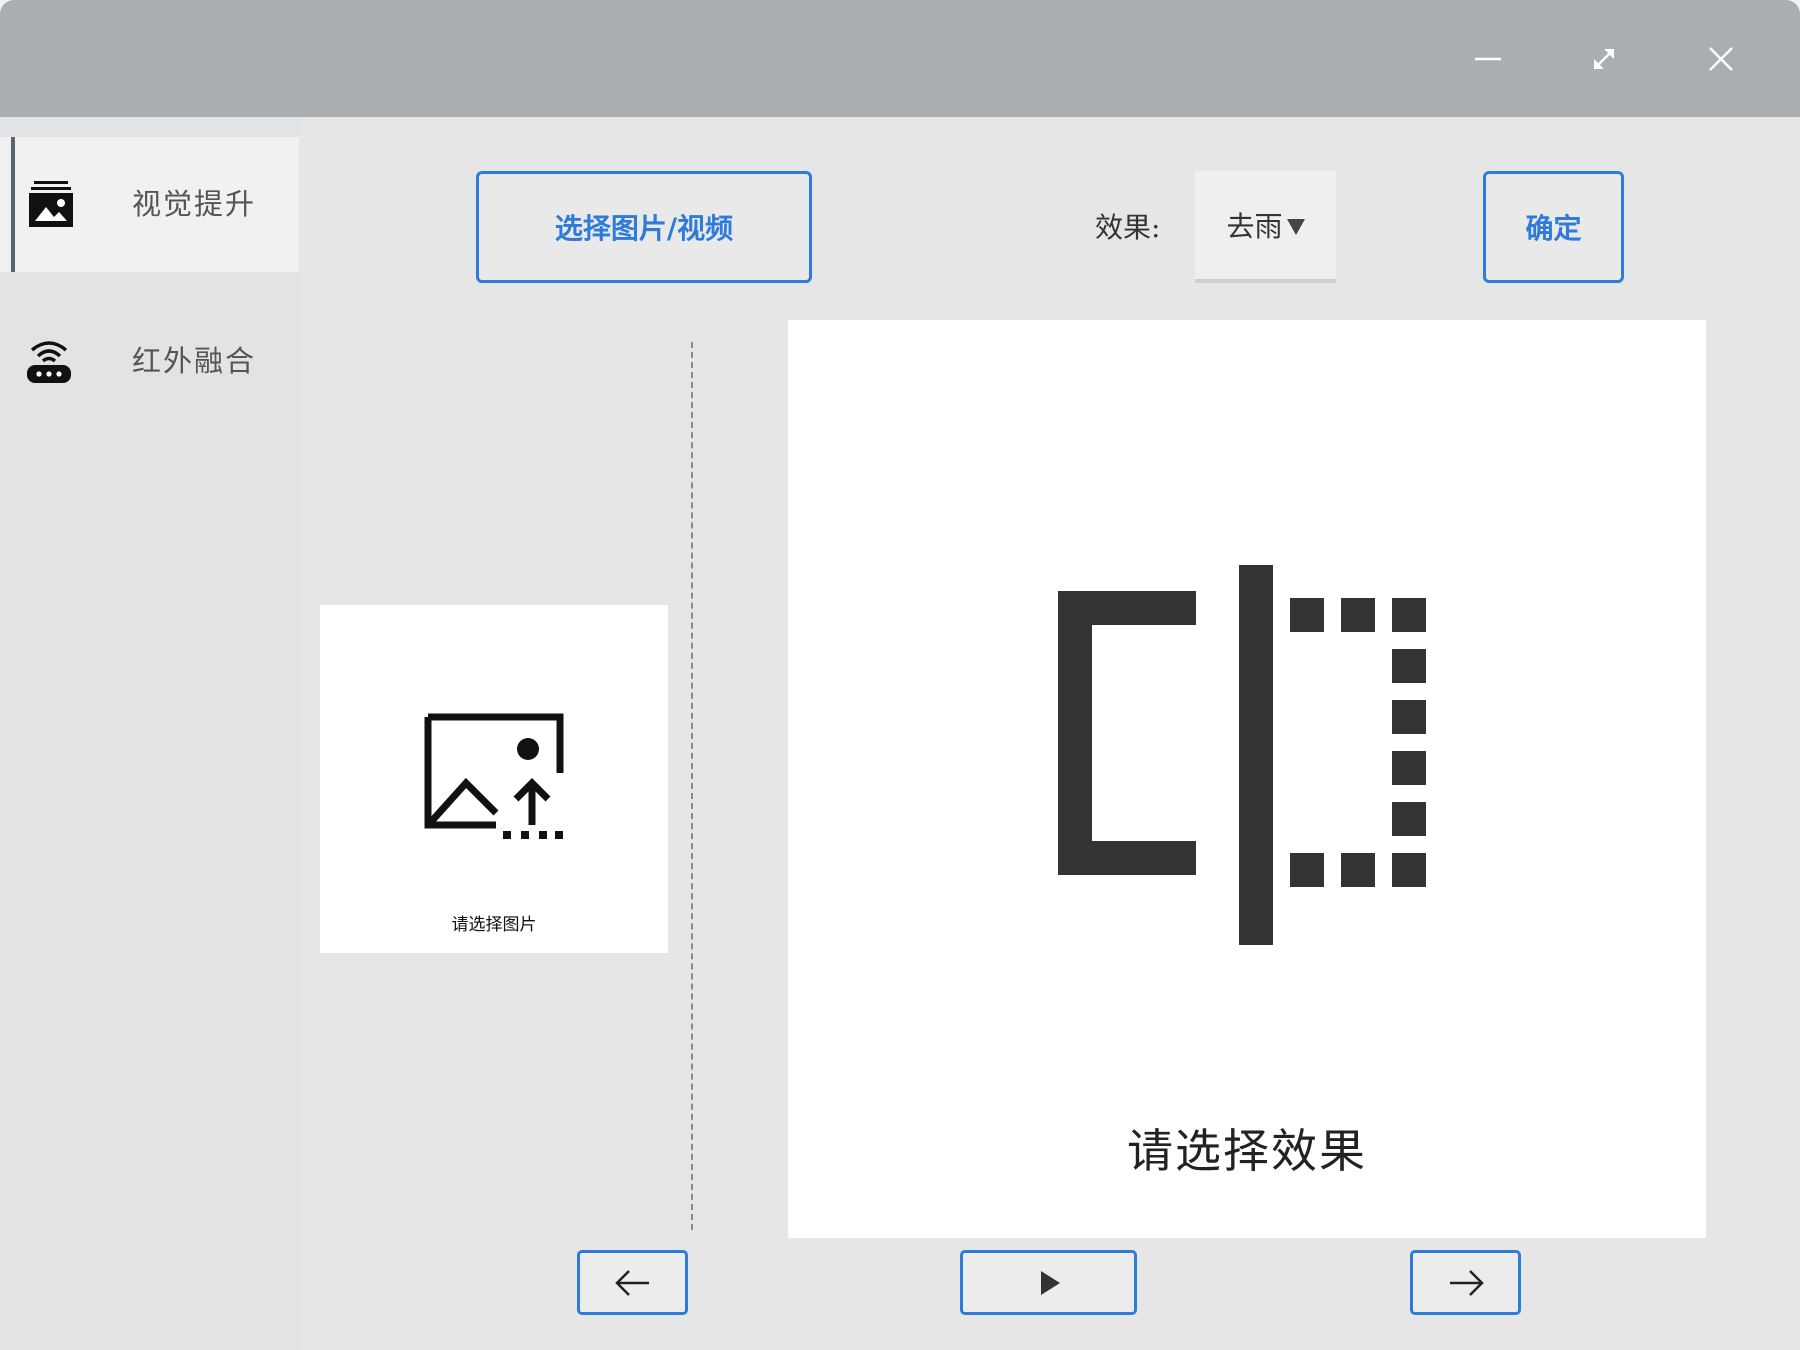  I want to click on sidebar-item-infrared-fusion: 红外融合, so click(149, 361).